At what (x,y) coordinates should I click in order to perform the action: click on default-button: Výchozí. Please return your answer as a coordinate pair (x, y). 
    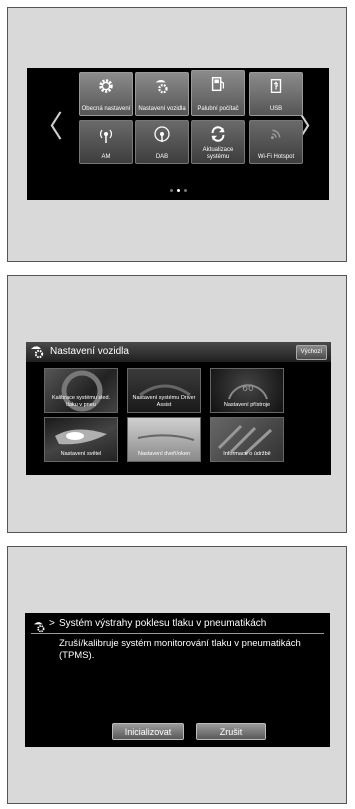
    Looking at the image, I should click on (311, 352).